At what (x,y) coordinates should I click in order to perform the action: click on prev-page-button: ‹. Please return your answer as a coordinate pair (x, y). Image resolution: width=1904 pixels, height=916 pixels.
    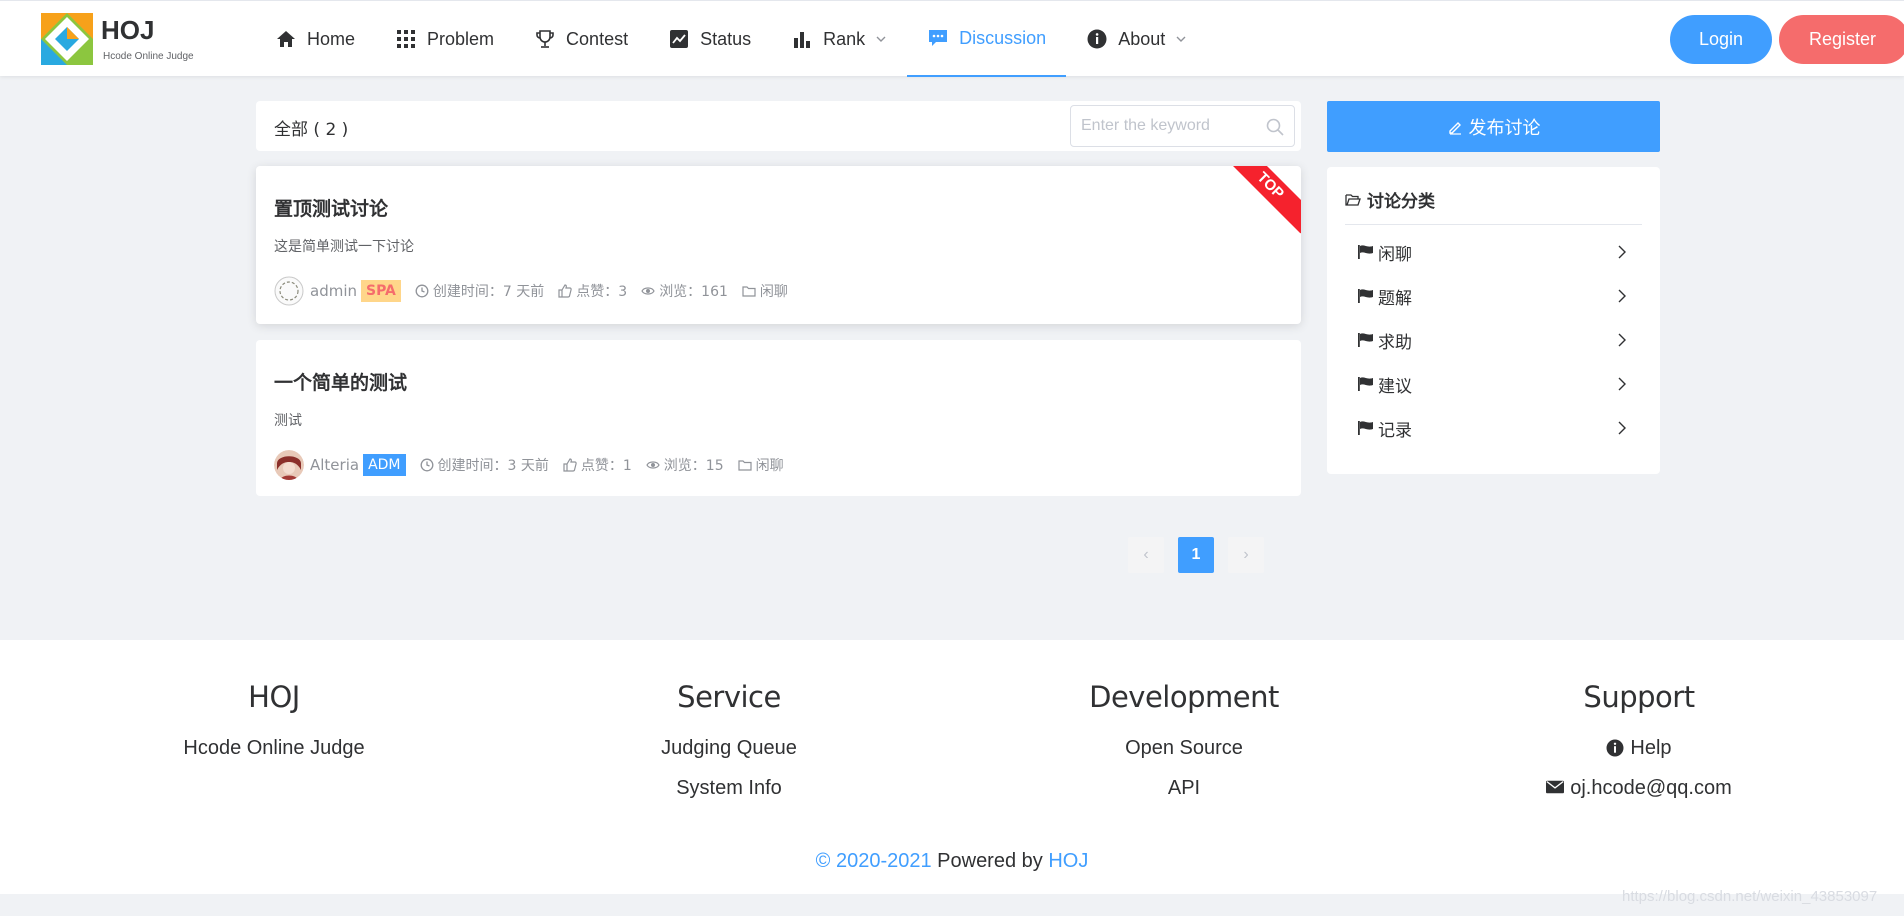
    Looking at the image, I should click on (1146, 555).